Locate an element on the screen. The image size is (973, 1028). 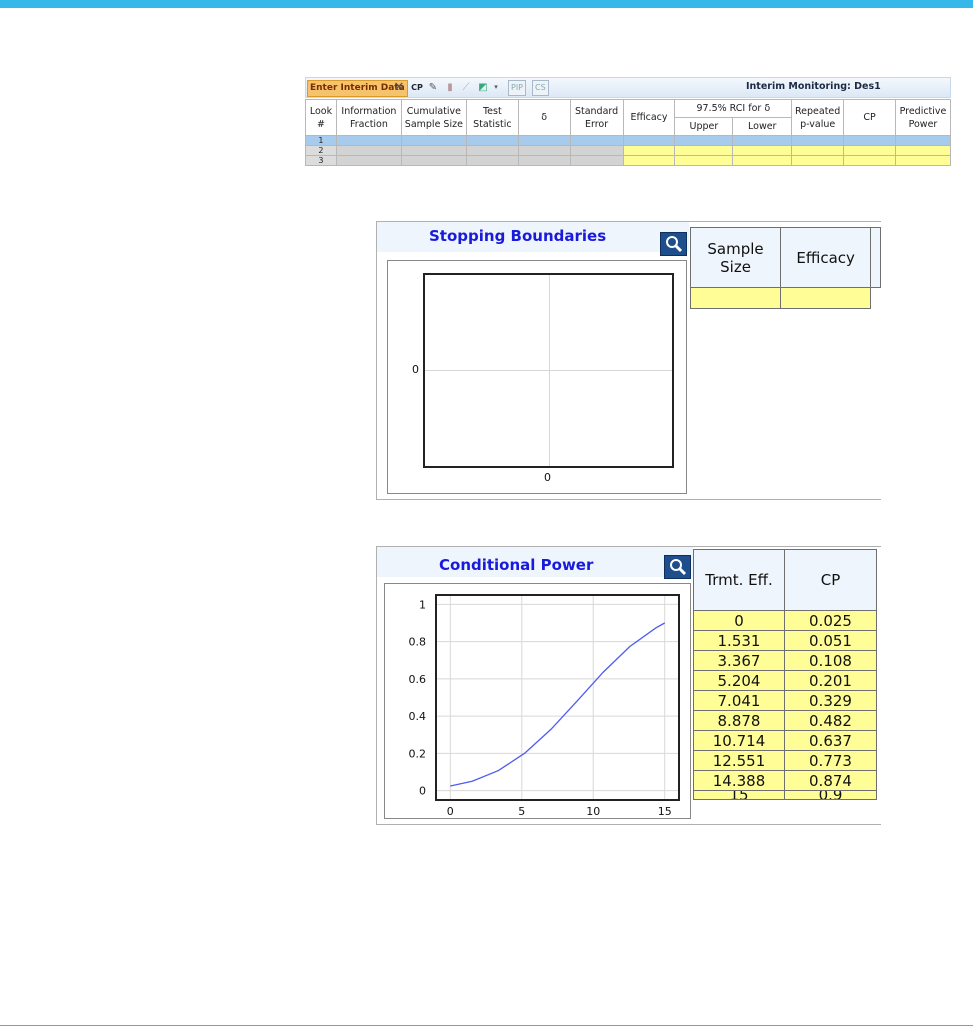
y-tick-label: 0.6 is located at coordinates (418, 679).